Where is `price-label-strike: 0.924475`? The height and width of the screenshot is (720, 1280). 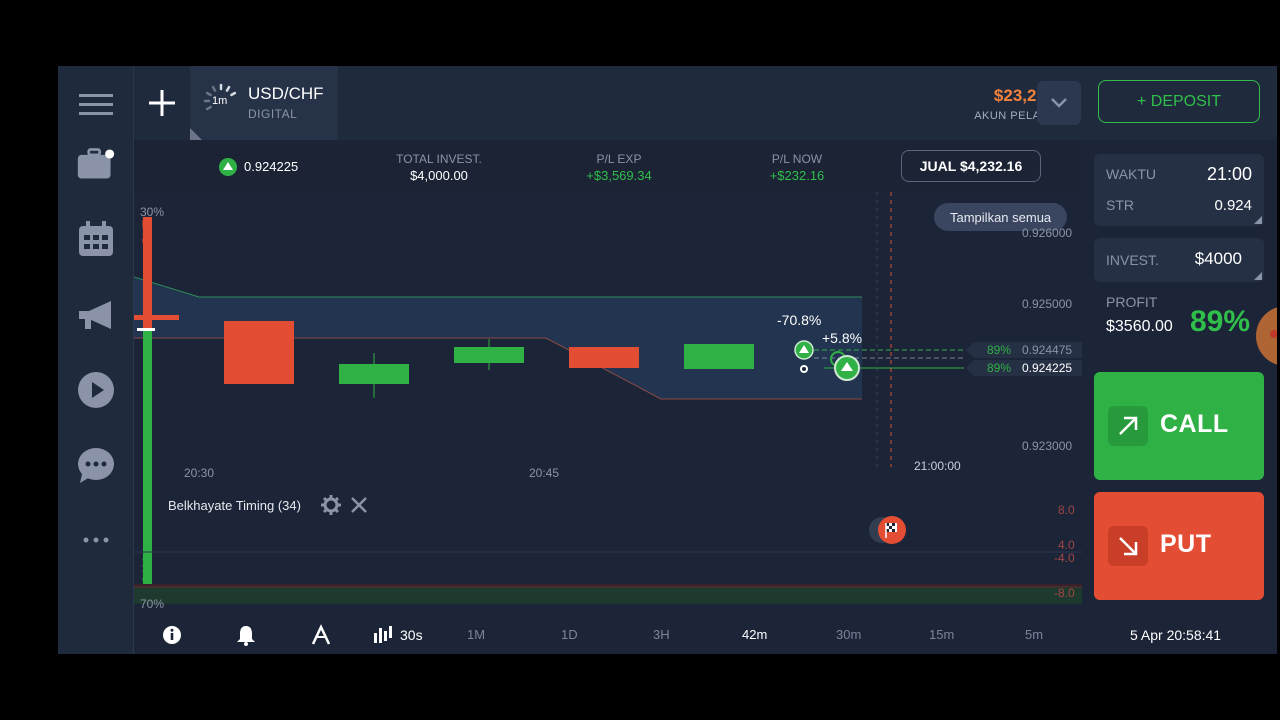 price-label-strike: 0.924475 is located at coordinates (1047, 350).